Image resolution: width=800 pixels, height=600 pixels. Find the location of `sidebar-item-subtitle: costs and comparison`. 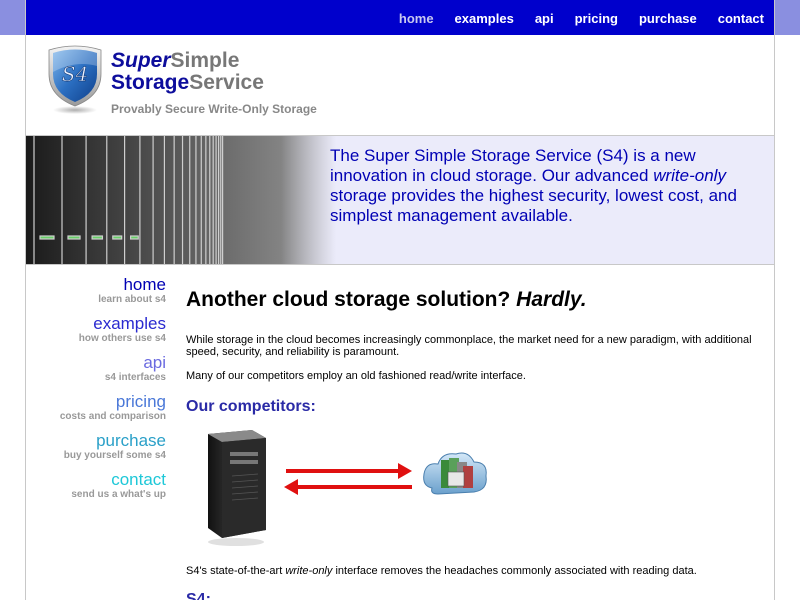

sidebar-item-subtitle: costs and comparison is located at coordinates (112, 416).